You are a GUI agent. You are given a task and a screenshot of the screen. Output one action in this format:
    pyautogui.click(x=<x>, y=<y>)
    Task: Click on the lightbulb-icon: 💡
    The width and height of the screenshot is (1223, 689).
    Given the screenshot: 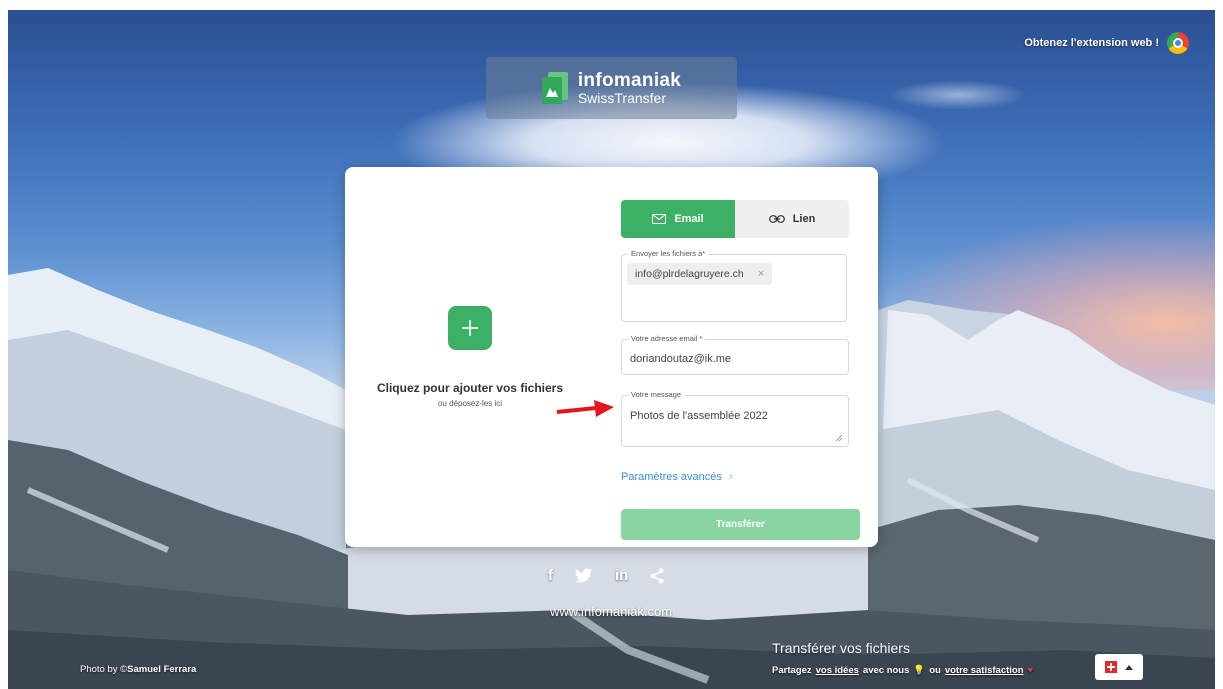 What is the action you would take?
    pyautogui.click(x=919, y=670)
    